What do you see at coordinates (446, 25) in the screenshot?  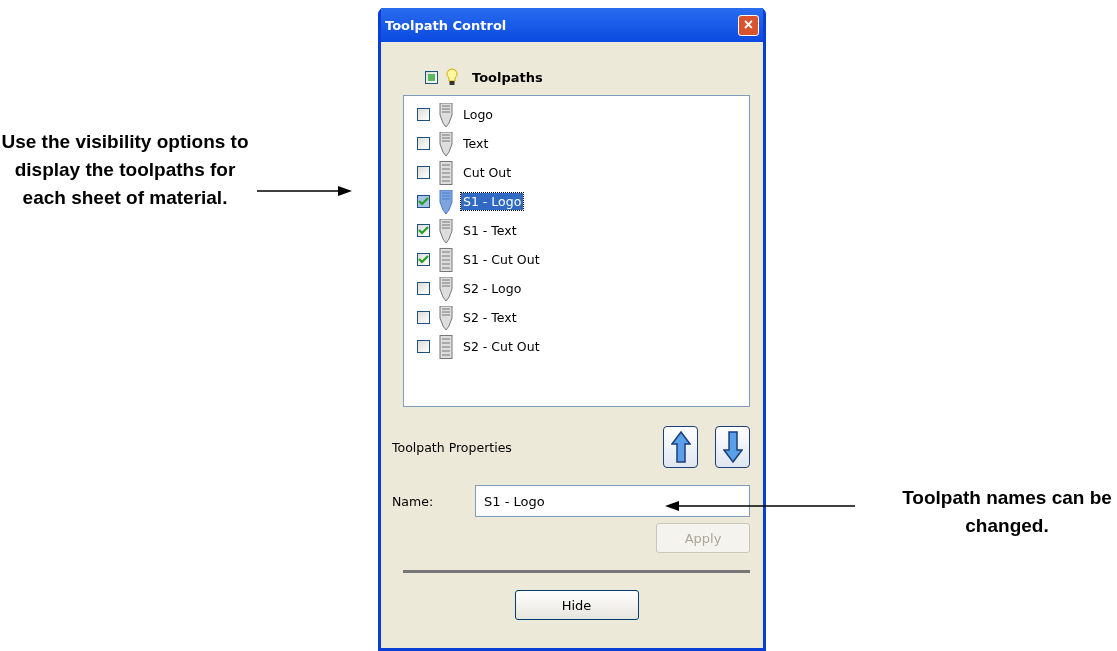 I see `window-title: Toolpath Control` at bounding box center [446, 25].